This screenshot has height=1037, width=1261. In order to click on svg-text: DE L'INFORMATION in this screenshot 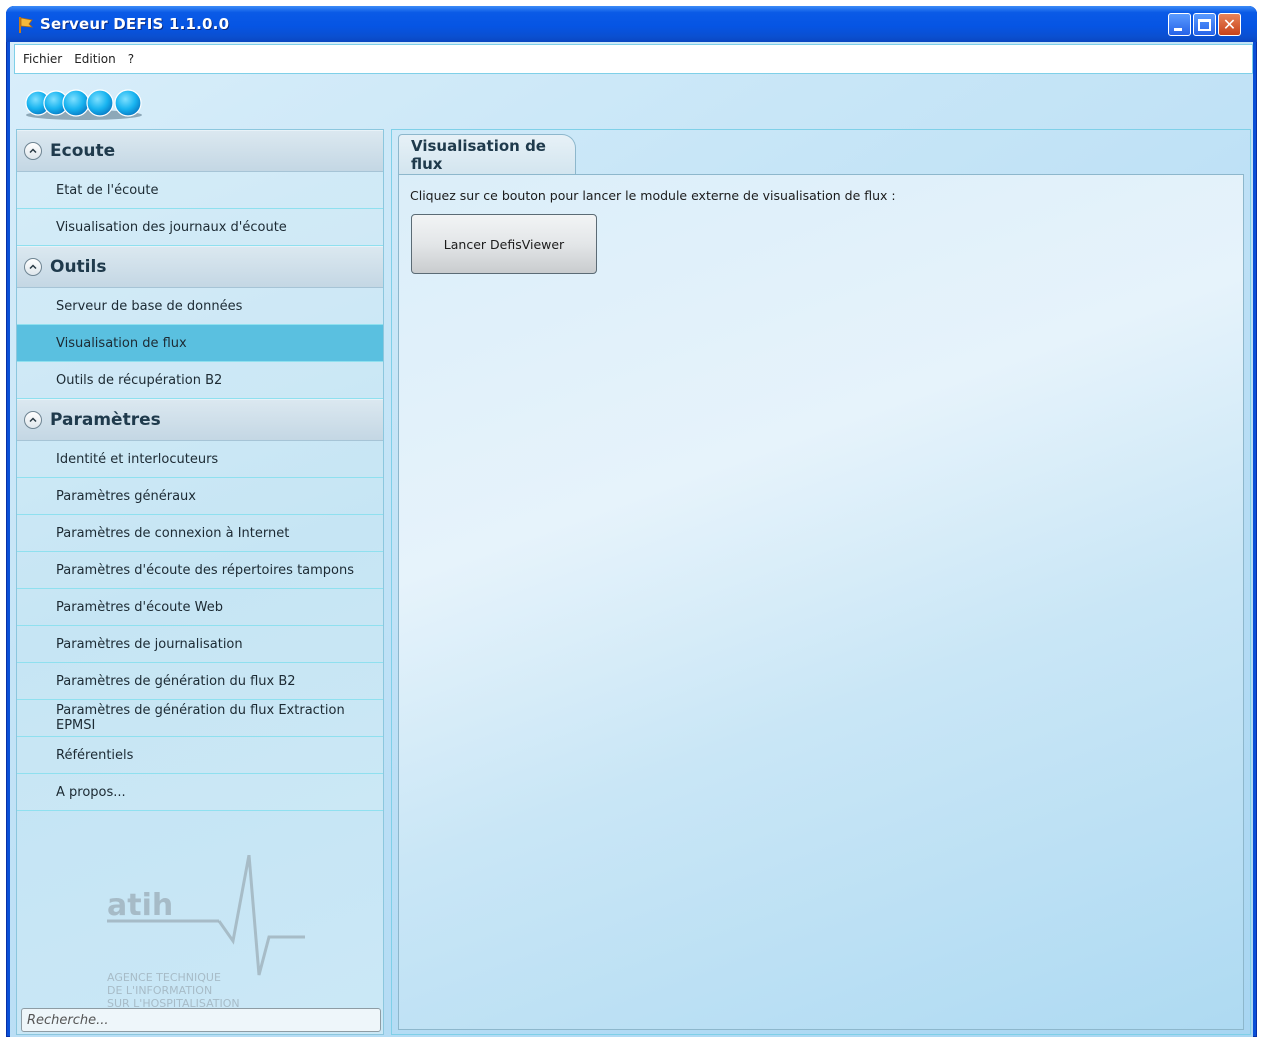, I will do `click(159, 990)`.